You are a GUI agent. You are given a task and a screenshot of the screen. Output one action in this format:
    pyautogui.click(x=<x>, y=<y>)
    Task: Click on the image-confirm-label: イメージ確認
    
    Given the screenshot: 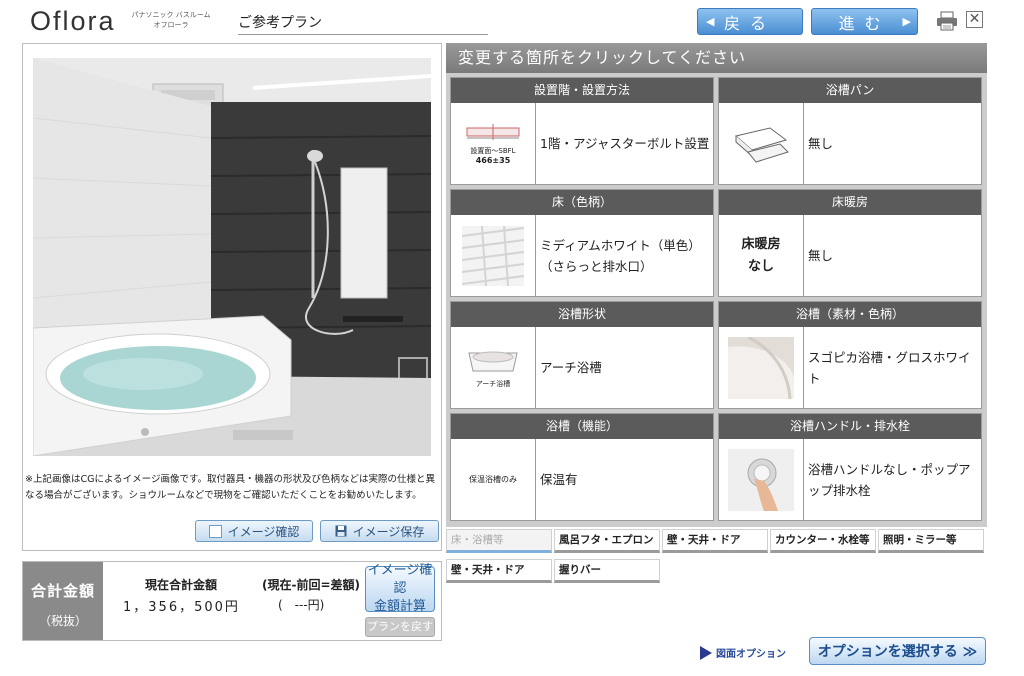 What is the action you would take?
    pyautogui.click(x=263, y=531)
    